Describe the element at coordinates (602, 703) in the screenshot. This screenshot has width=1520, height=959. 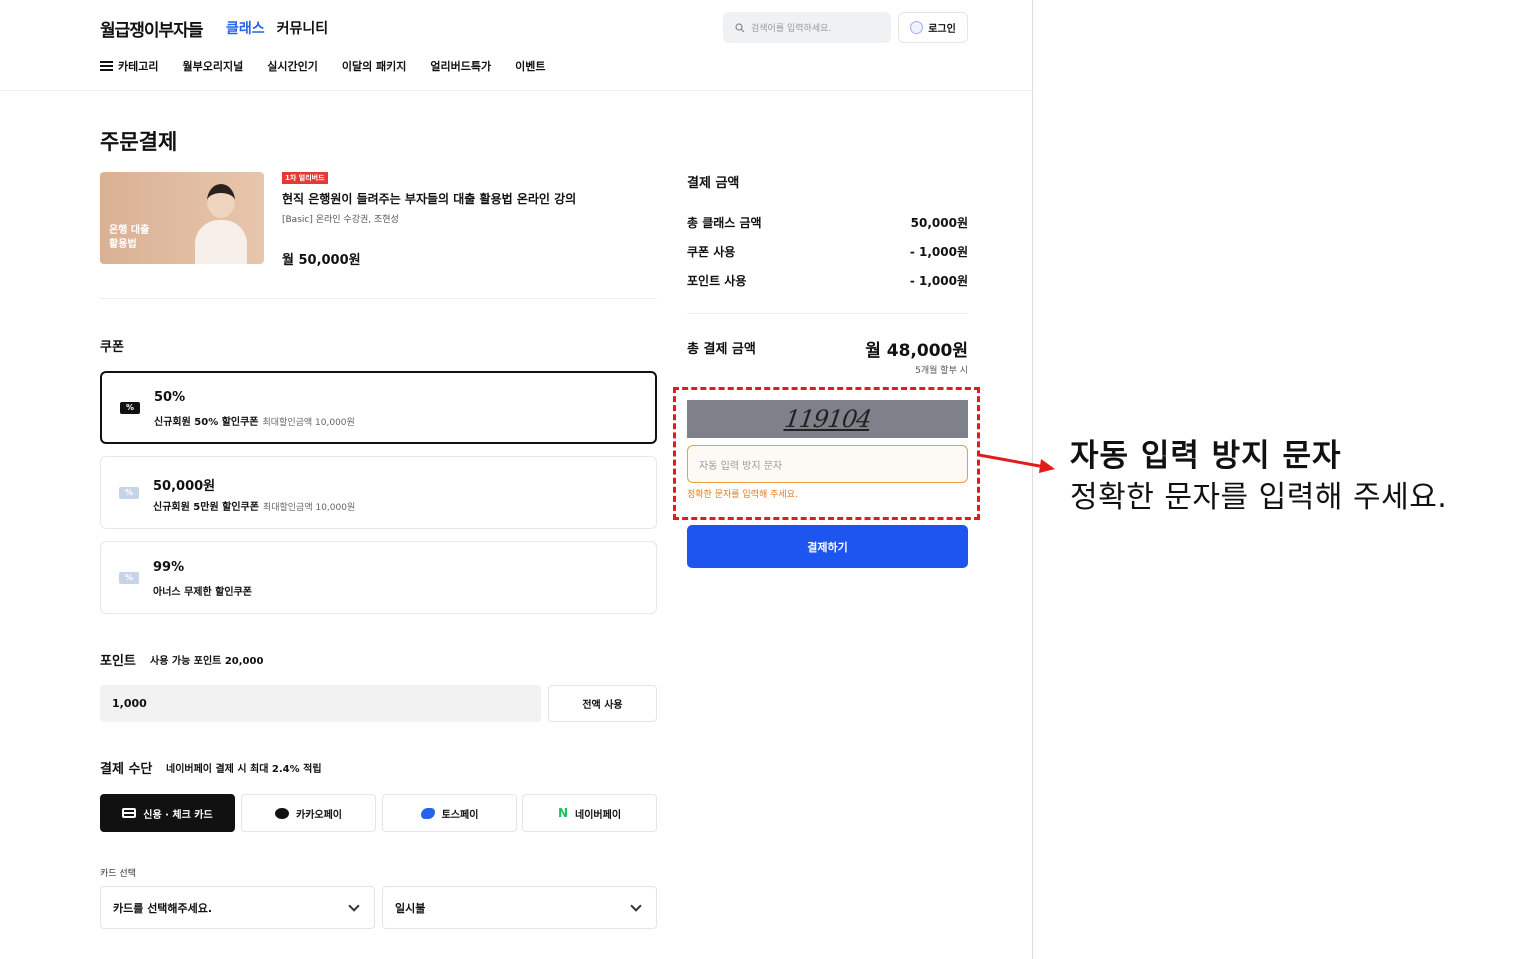
I see `use-all-points-button: 전액 사용` at that location.